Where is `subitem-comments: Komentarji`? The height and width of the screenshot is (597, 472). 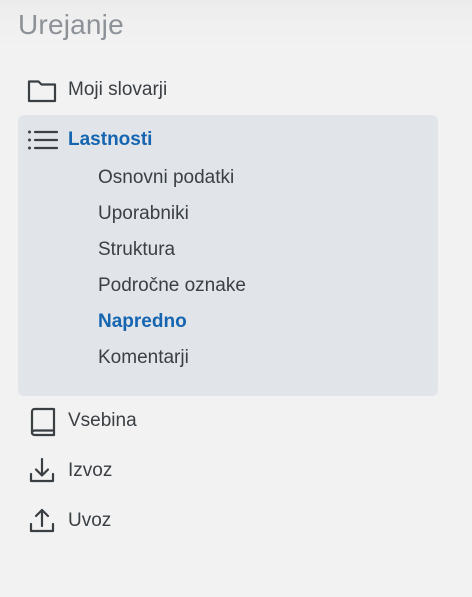
subitem-comments: Komentarji is located at coordinates (143, 358).